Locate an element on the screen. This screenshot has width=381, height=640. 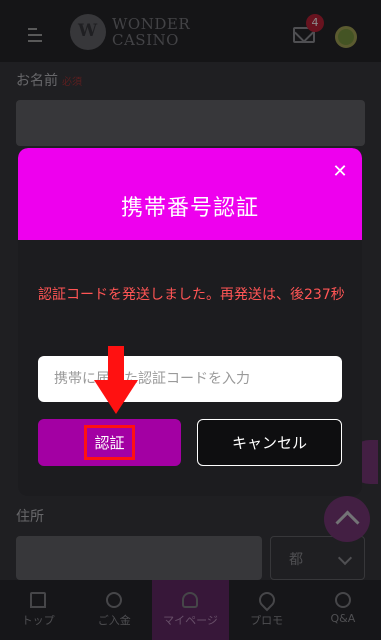
close-icon: ✕ is located at coordinates (340, 172).